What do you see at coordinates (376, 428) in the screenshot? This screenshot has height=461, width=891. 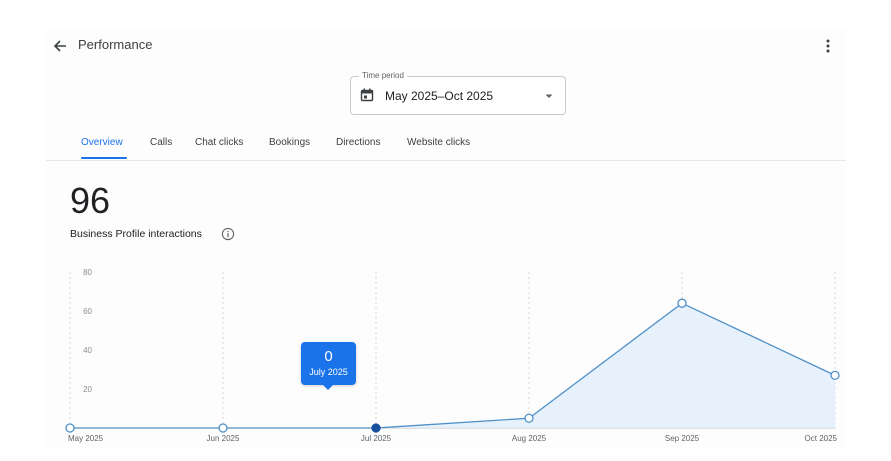 I see `selected-data-point` at bounding box center [376, 428].